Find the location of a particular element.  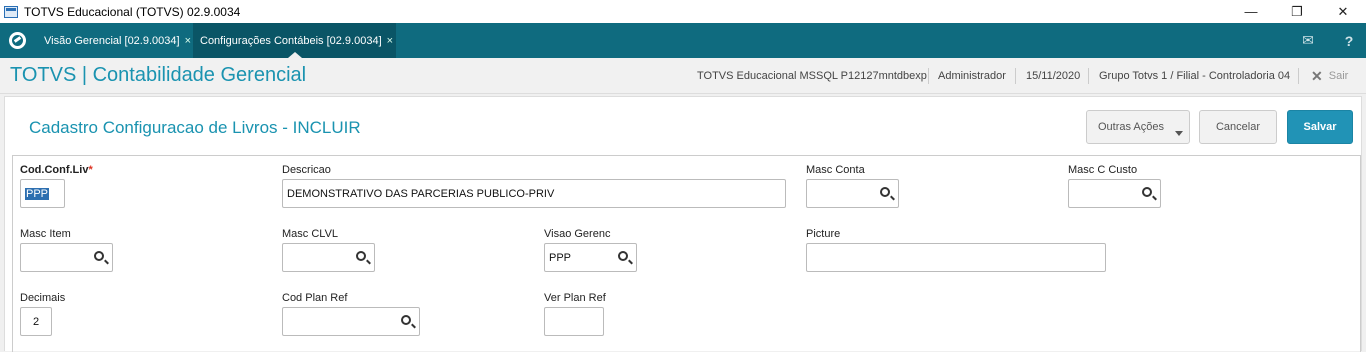

field-label: Visao Gerenc is located at coordinates (577, 234).